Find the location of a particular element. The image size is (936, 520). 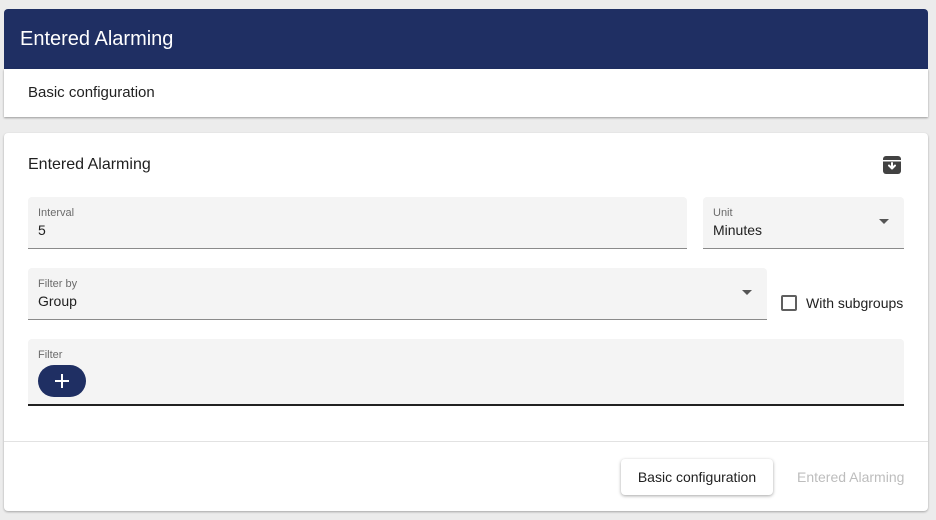

basic-configuration-button: Basic configuration is located at coordinates (697, 477).